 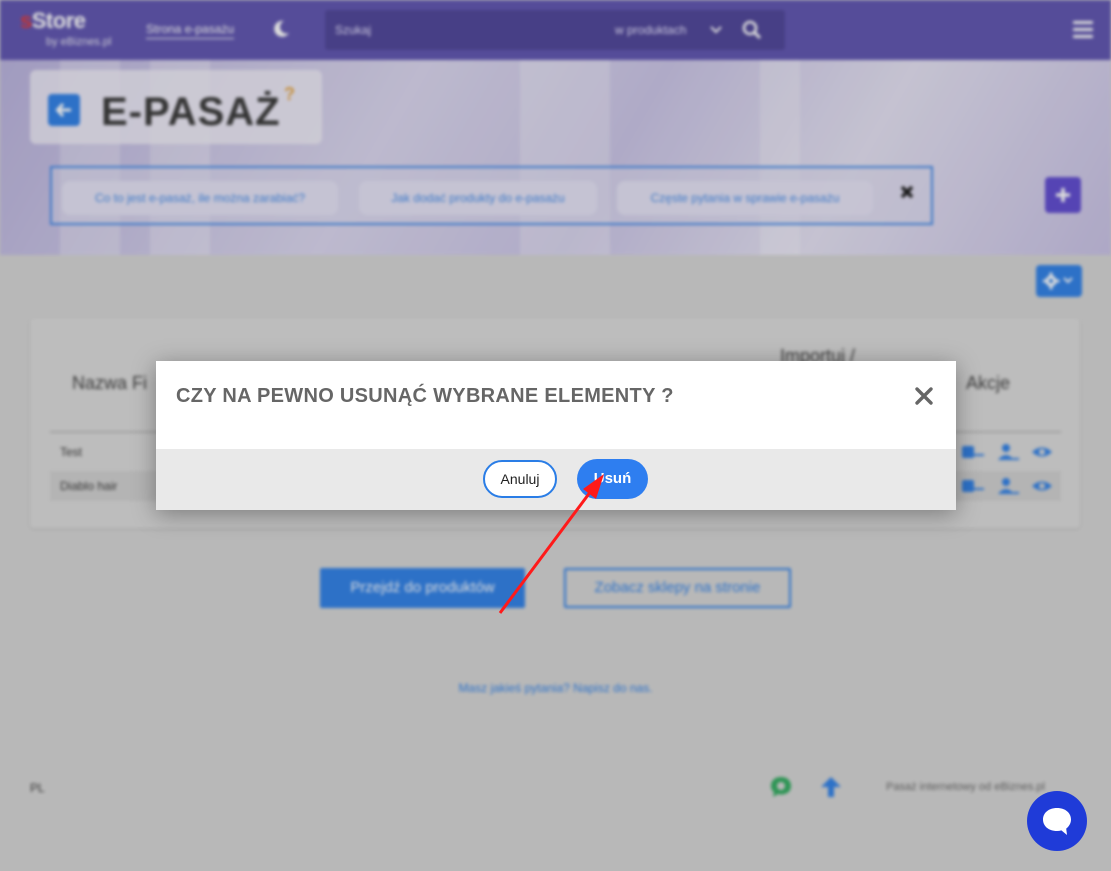 What do you see at coordinates (612, 479) in the screenshot?
I see `delete-button: Usuń` at bounding box center [612, 479].